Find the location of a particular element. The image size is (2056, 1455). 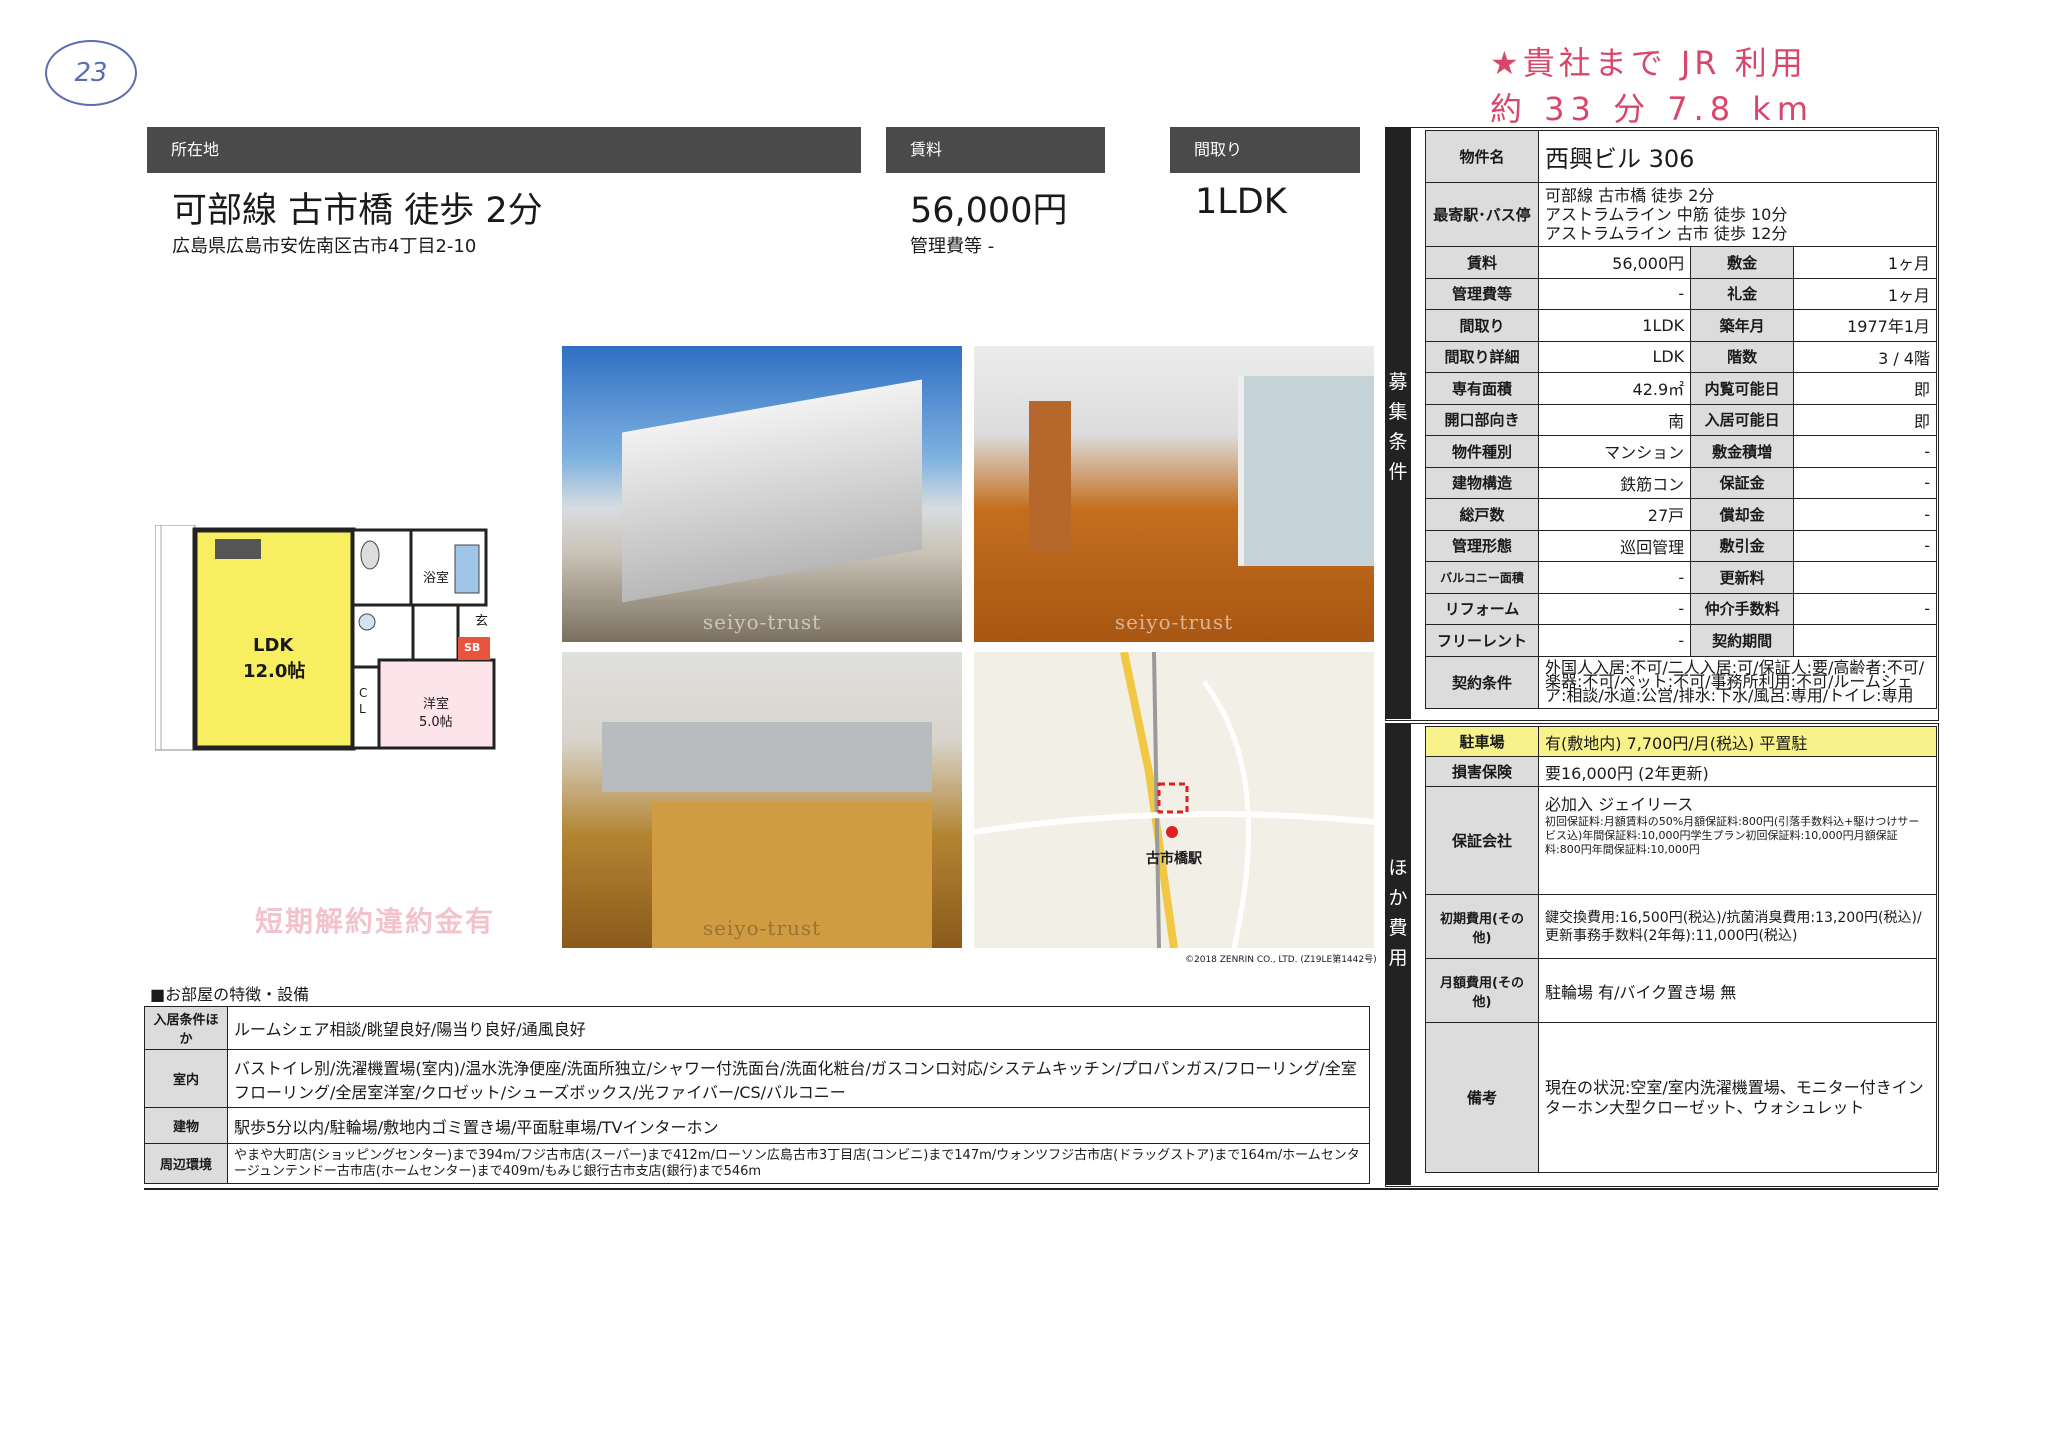

layout-header: 間取り is located at coordinates (1265, 150).